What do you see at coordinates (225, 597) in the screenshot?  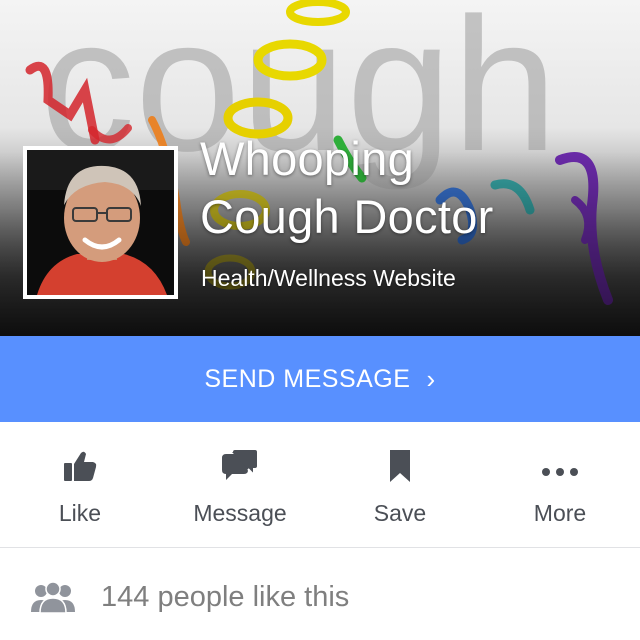 I see `likes-count-text: 144 people like this` at bounding box center [225, 597].